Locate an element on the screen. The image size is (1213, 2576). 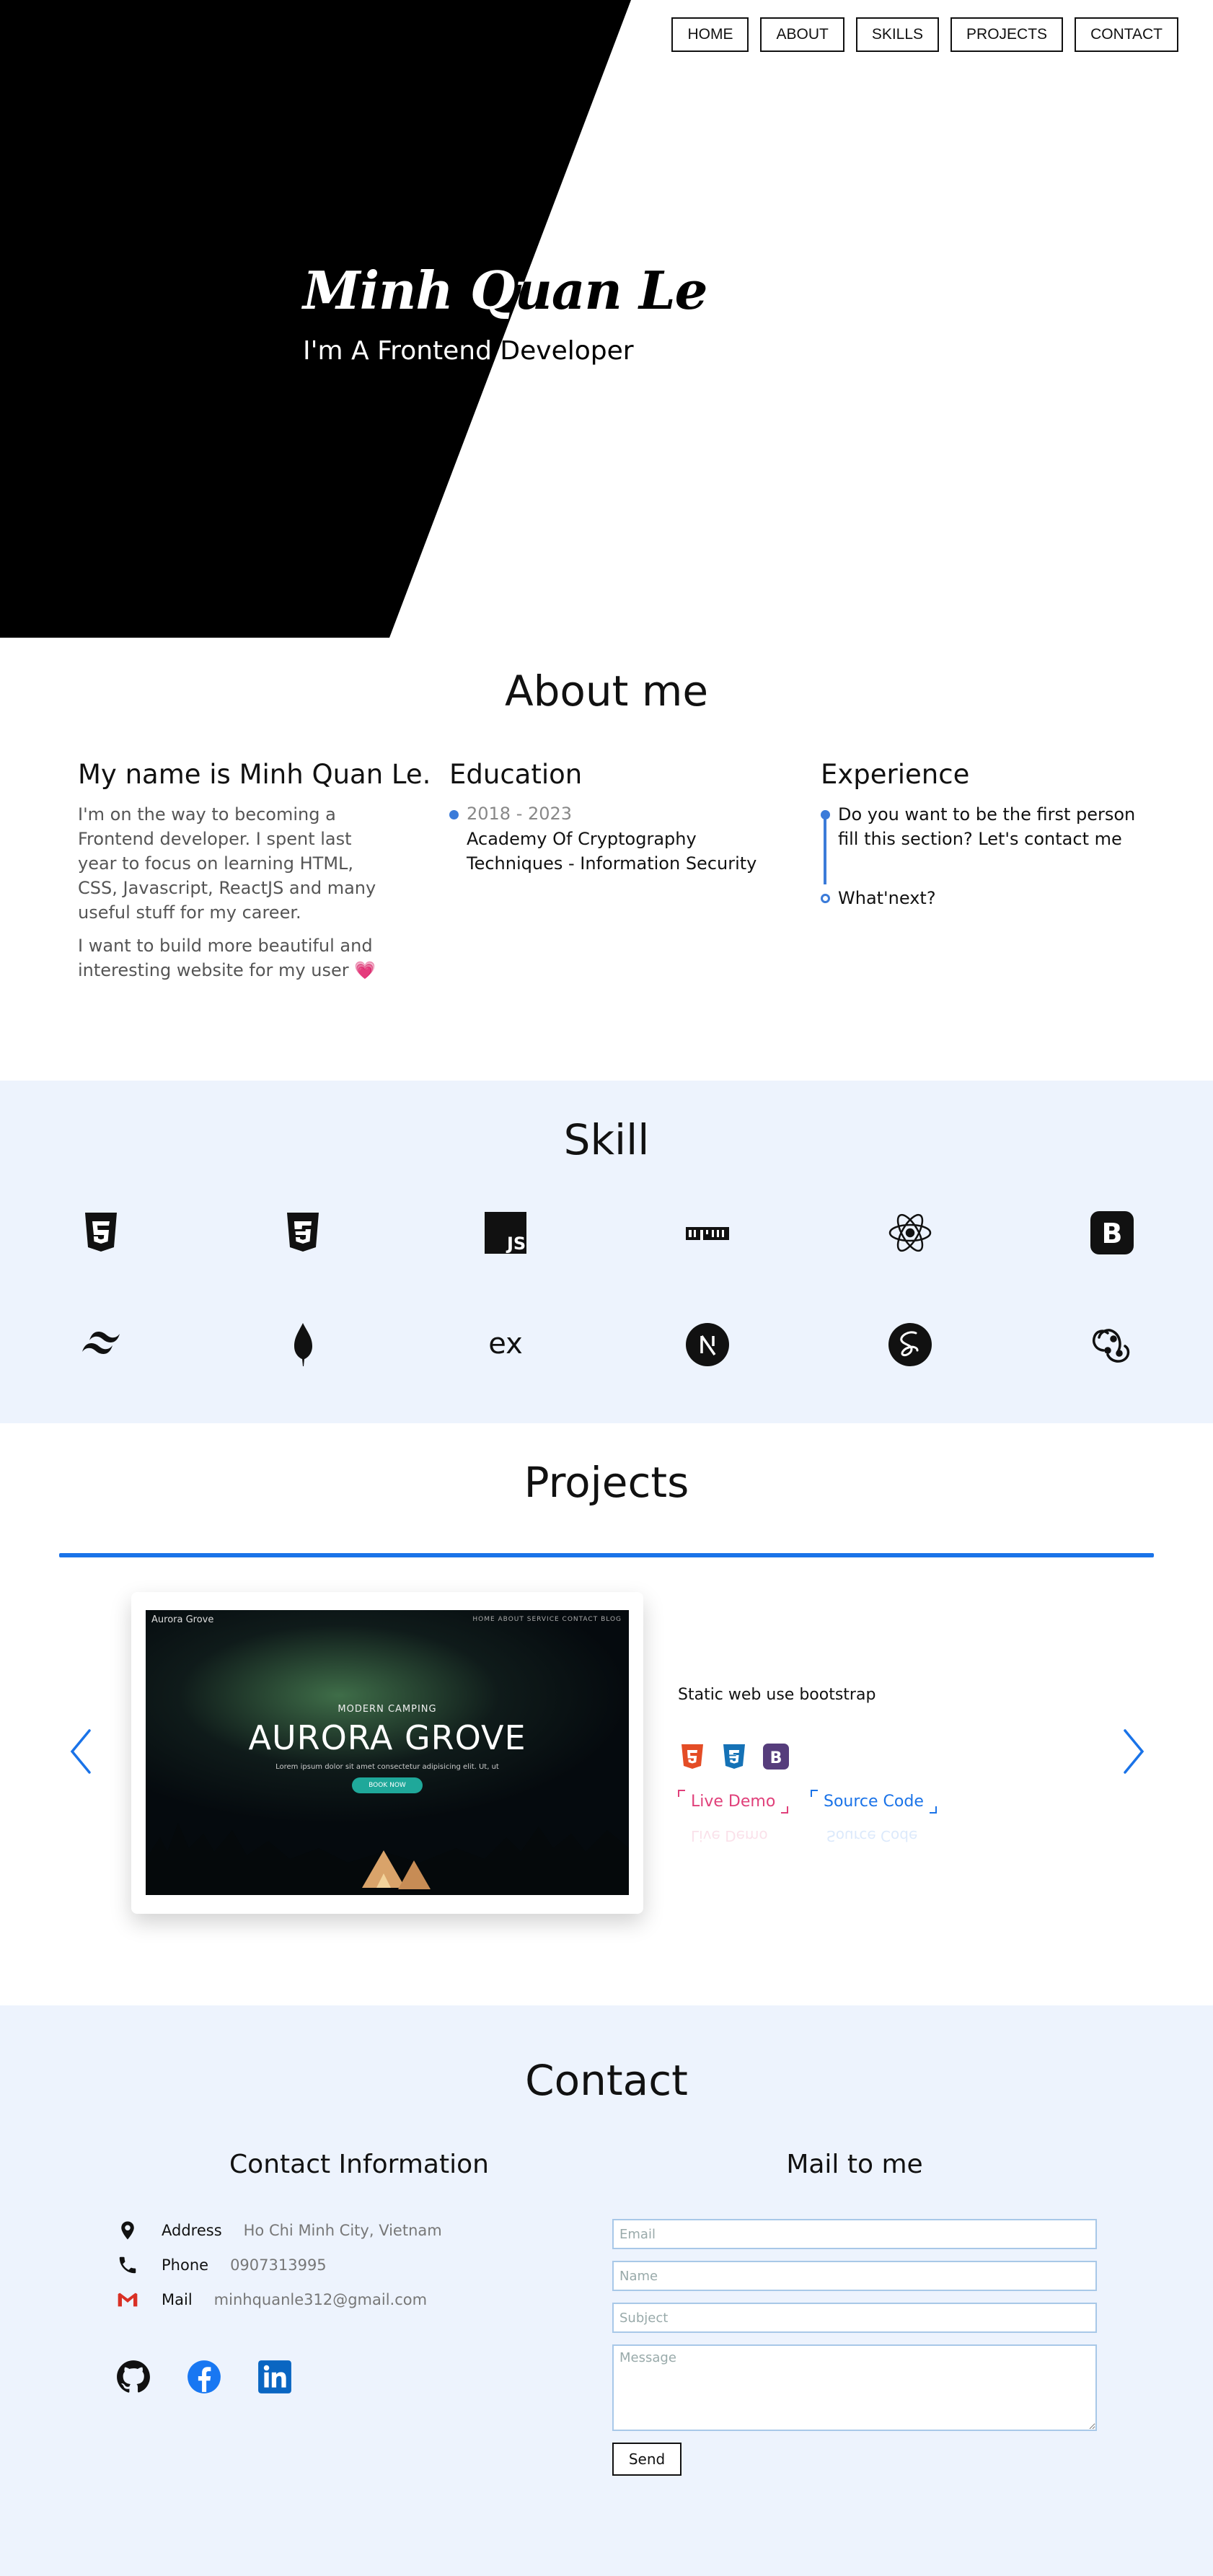
contact-info-title: Contact Information is located at coordinates (359, 2164).